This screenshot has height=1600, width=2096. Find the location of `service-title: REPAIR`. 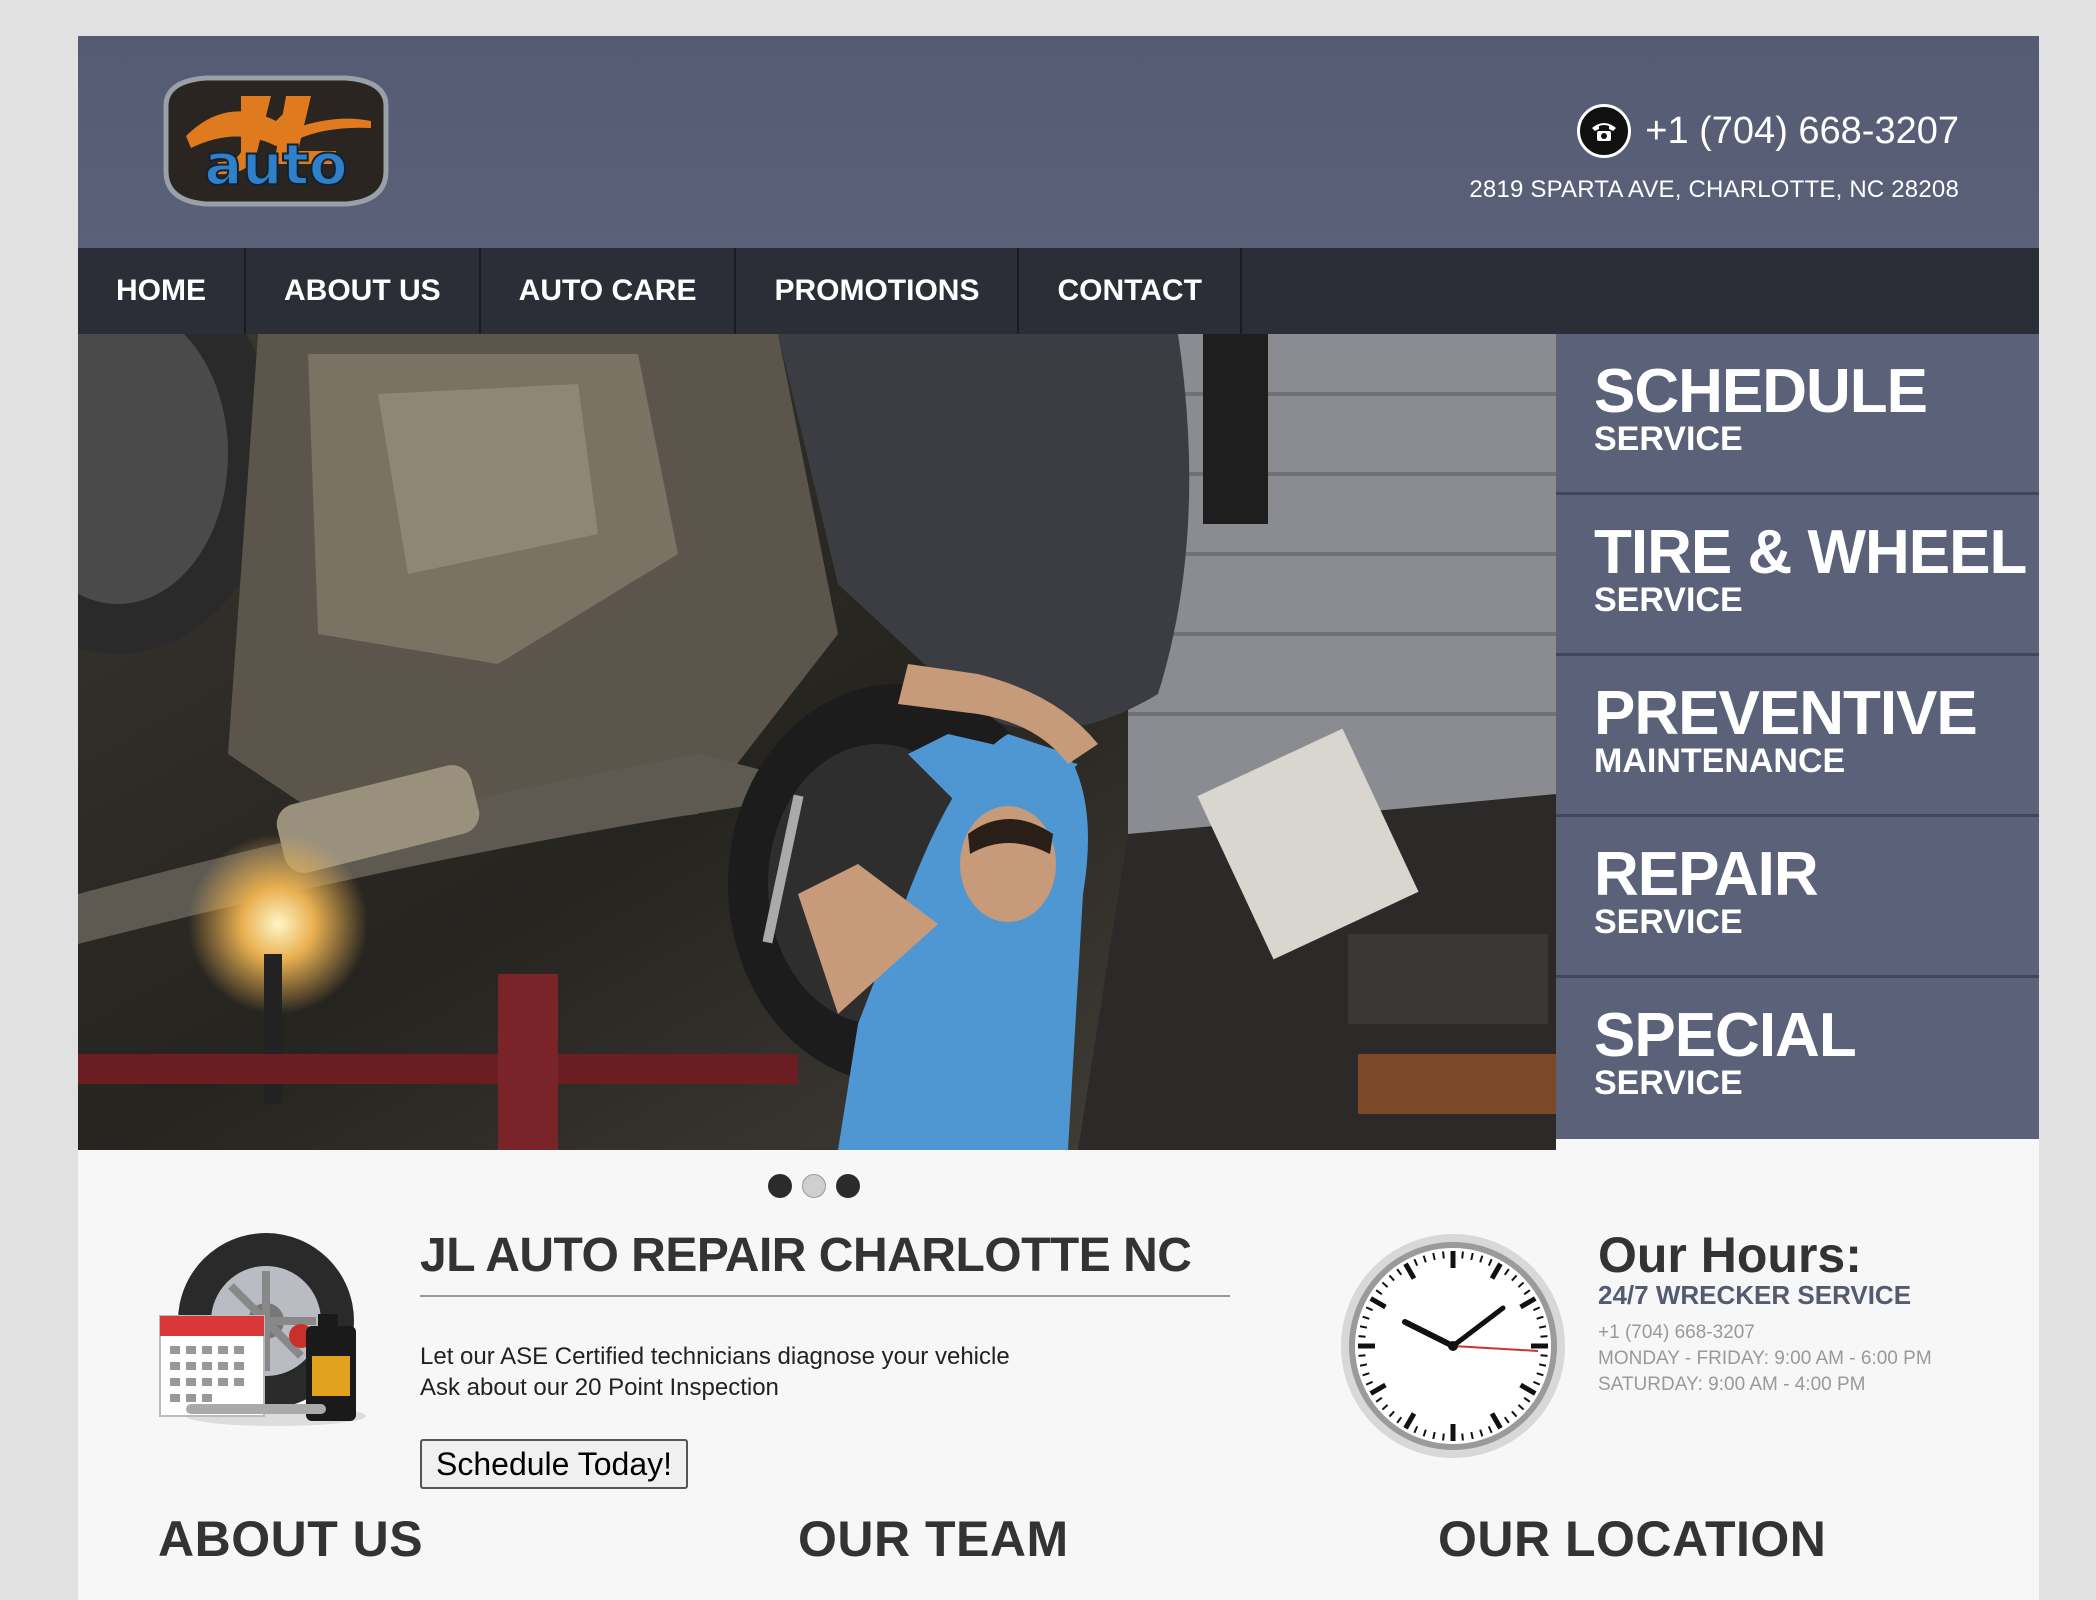

service-title: REPAIR is located at coordinates (1706, 874).